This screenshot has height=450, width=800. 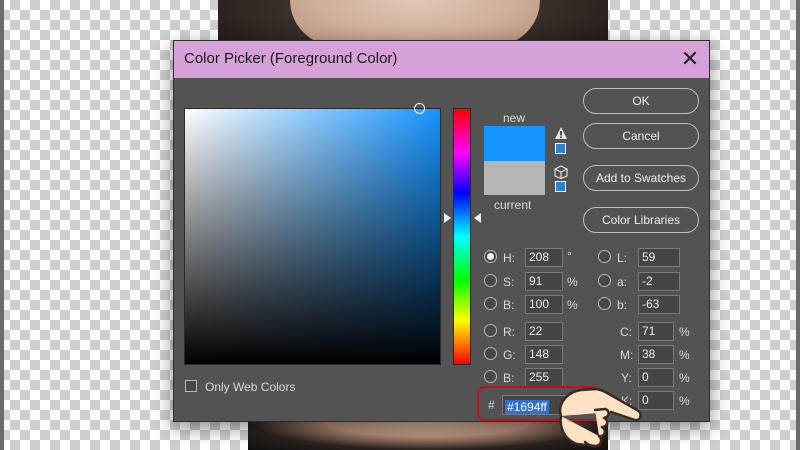 What do you see at coordinates (684, 401) in the screenshot?
I see `unit-k: %` at bounding box center [684, 401].